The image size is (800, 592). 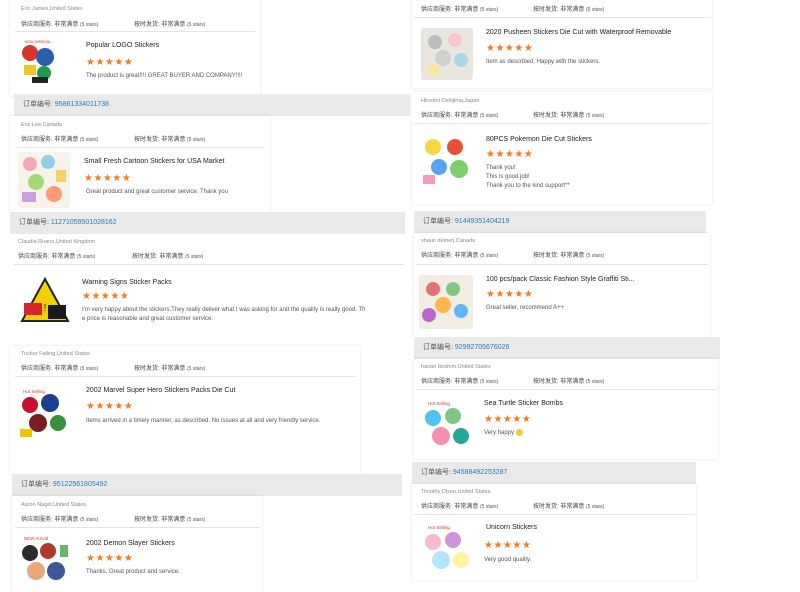 I want to click on reviewer-name: Eric Lee,Canada, so click(x=41, y=125).